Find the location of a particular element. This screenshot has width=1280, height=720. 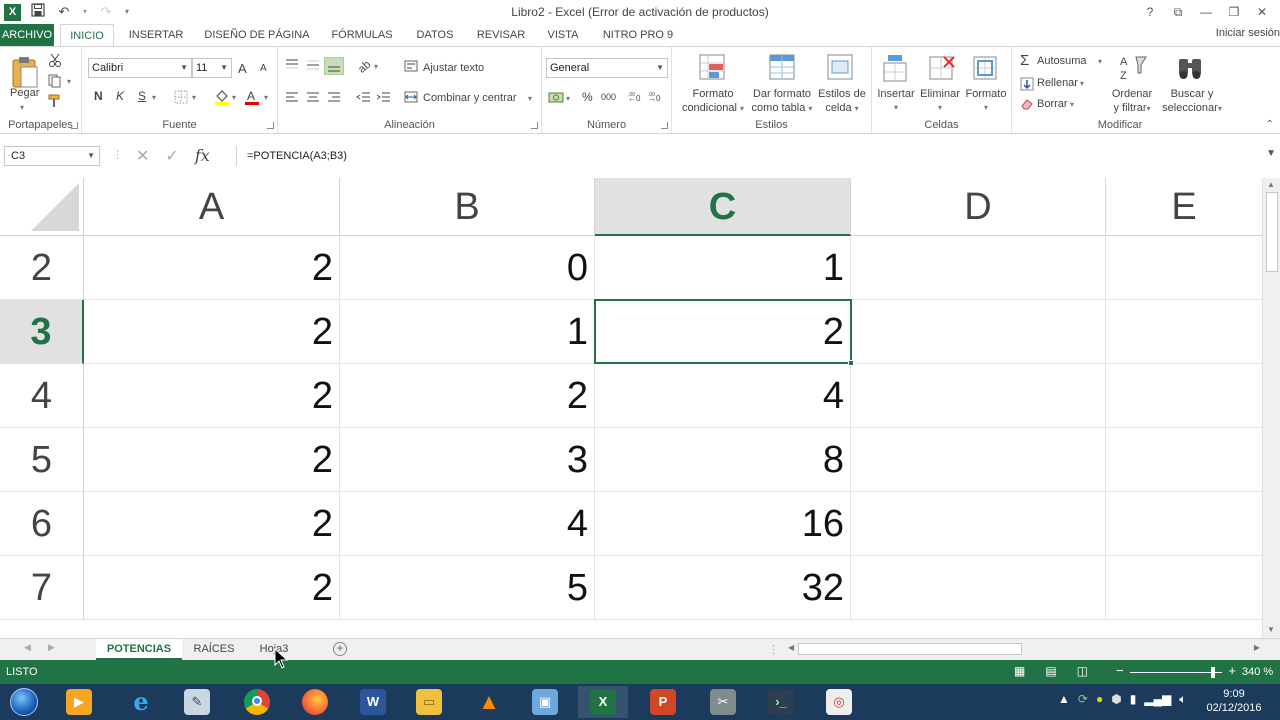

orientation-icon: ab is located at coordinates (364, 66).